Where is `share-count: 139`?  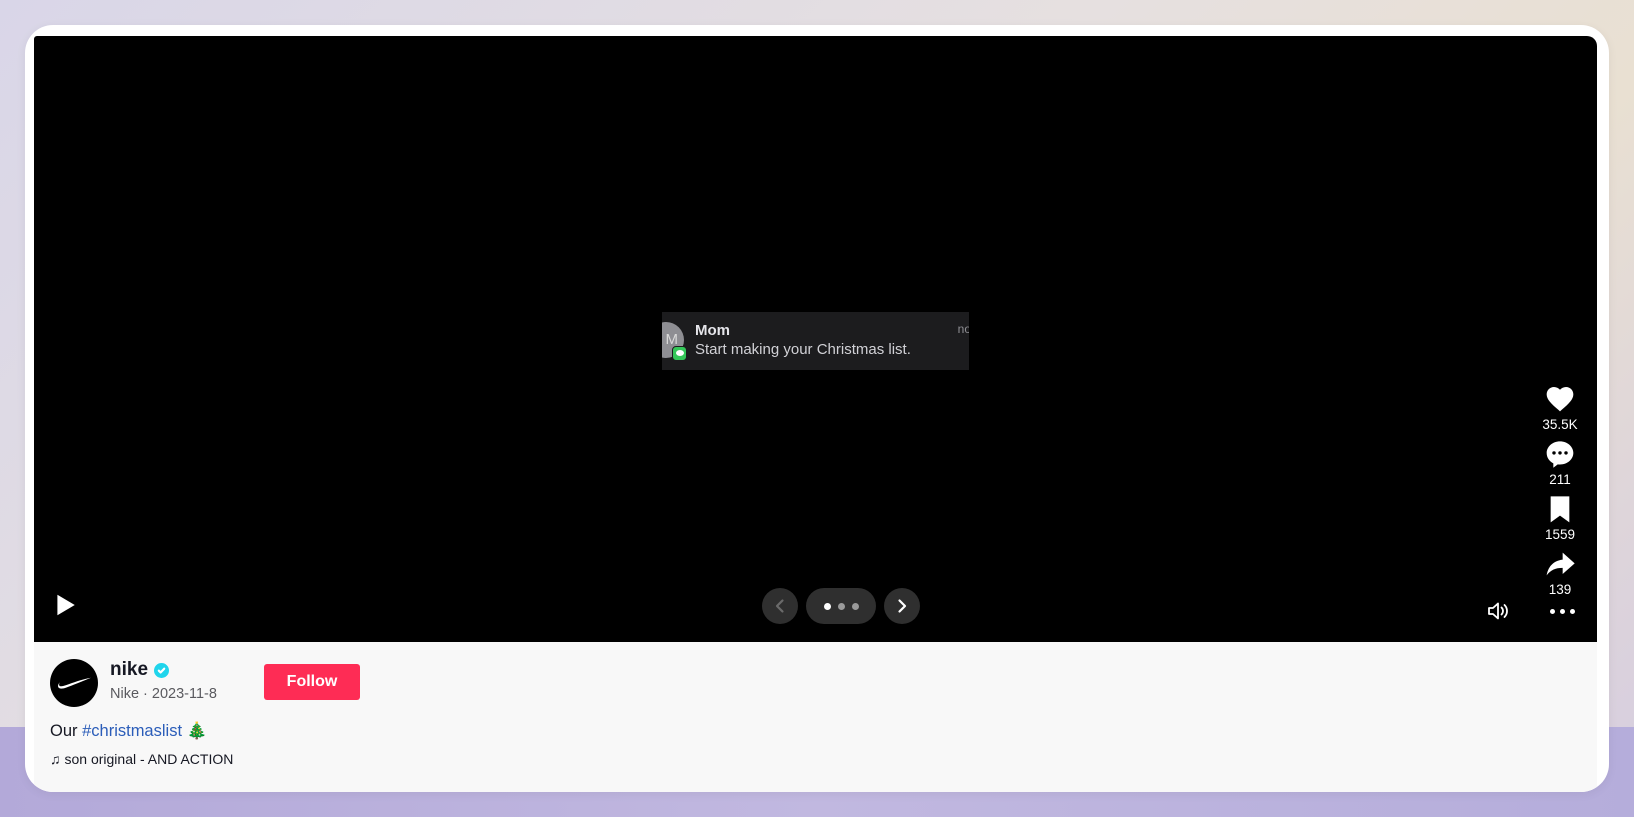
share-count: 139 is located at coordinates (1560, 589).